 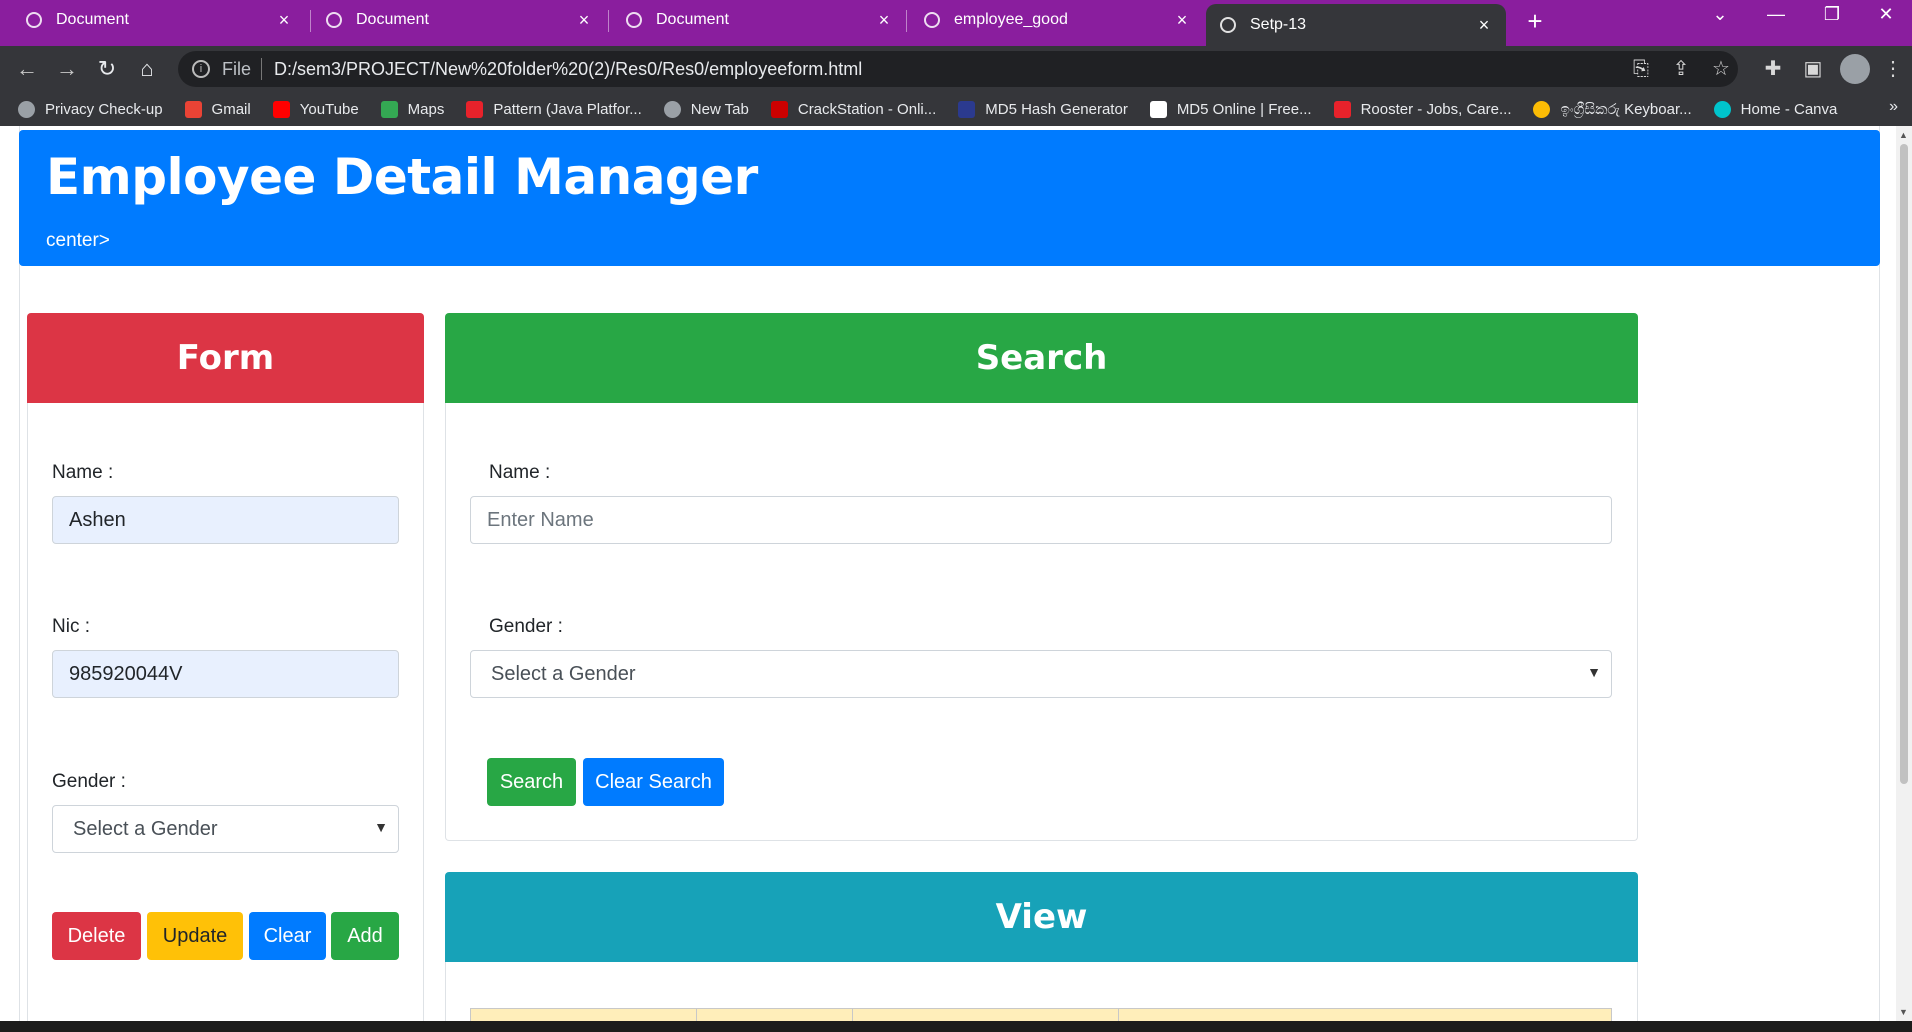 What do you see at coordinates (1041, 1014) in the screenshot?
I see `employee-table-header` at bounding box center [1041, 1014].